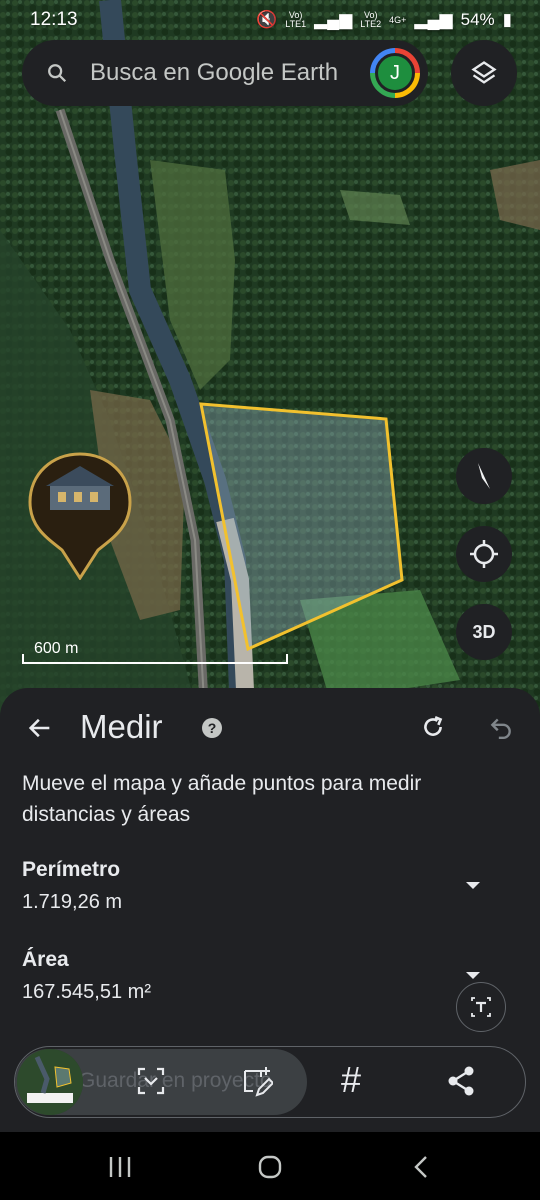 This screenshot has width=540, height=1200. Describe the element at coordinates (461, 1081) in the screenshot. I see `share-icon` at that location.